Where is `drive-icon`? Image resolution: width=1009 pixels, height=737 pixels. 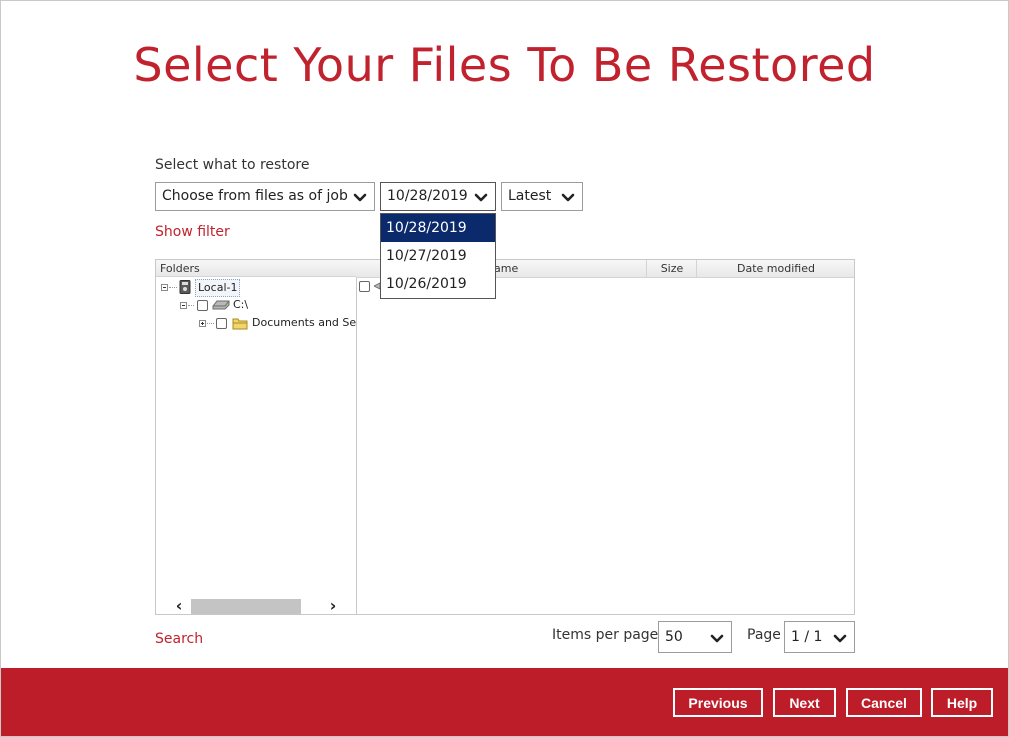 drive-icon is located at coordinates (221, 305).